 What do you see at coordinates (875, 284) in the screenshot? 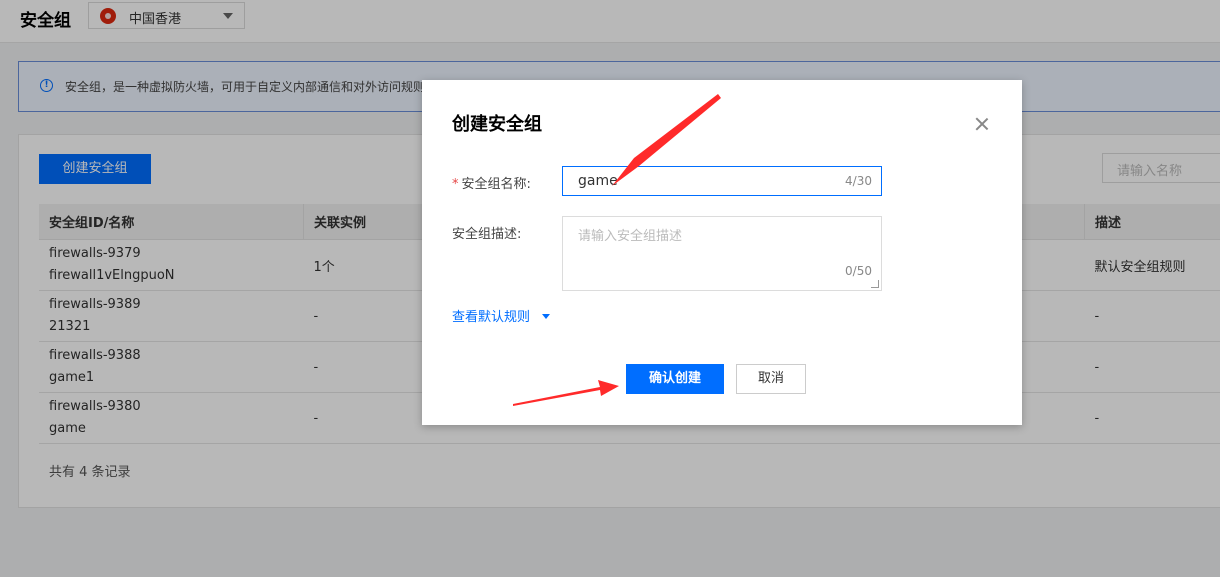
I see `resize-handle-icon` at bounding box center [875, 284].